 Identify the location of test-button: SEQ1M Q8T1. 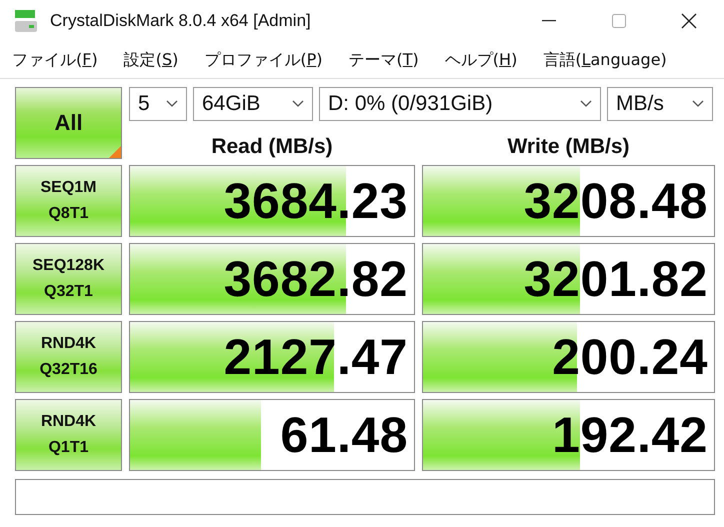
(68, 201).